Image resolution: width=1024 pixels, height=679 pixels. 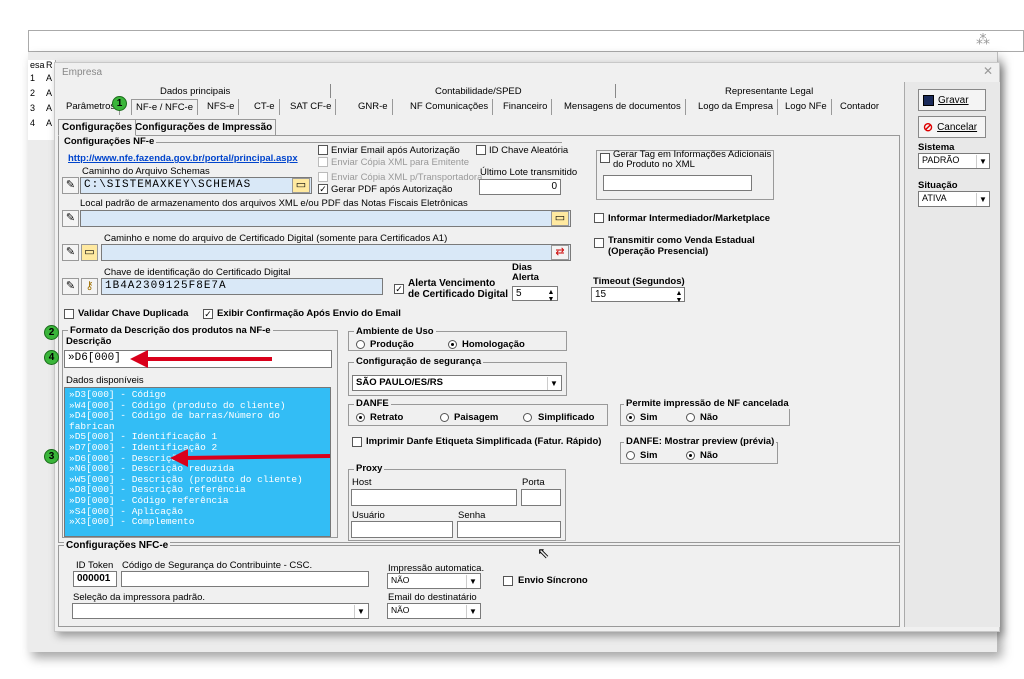 What do you see at coordinates (230, 408) in the screenshot?
I see `annotation-arrows` at bounding box center [230, 408].